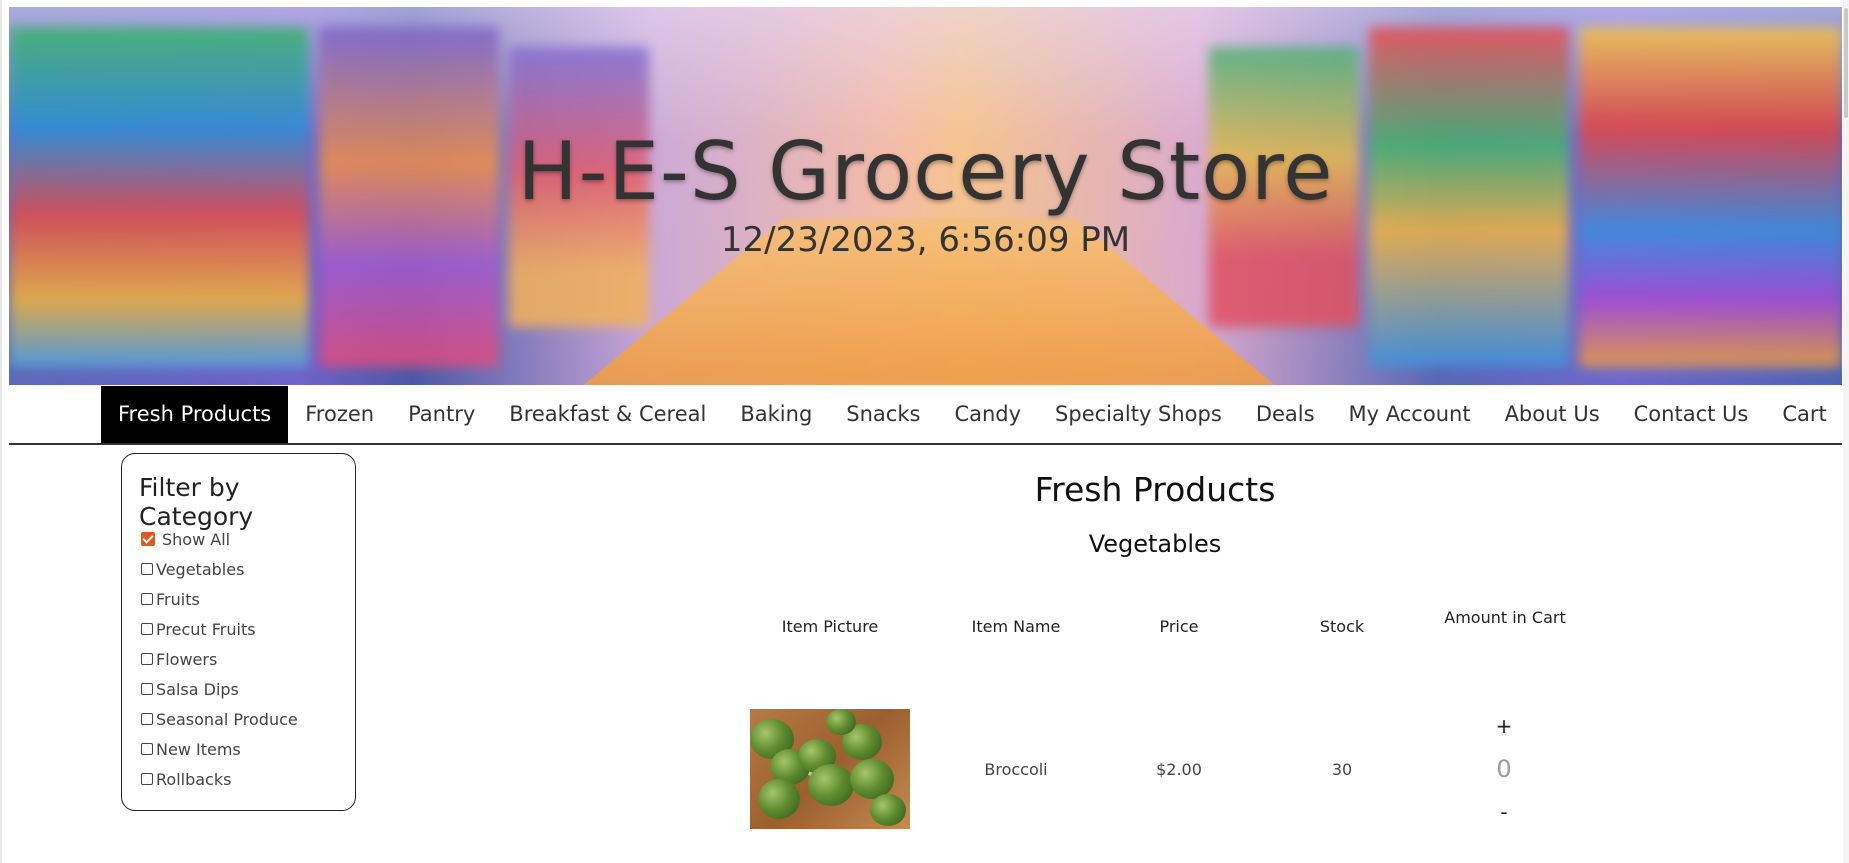 The image size is (1849, 863). I want to click on filter-option-show-all: Show All, so click(219, 539).